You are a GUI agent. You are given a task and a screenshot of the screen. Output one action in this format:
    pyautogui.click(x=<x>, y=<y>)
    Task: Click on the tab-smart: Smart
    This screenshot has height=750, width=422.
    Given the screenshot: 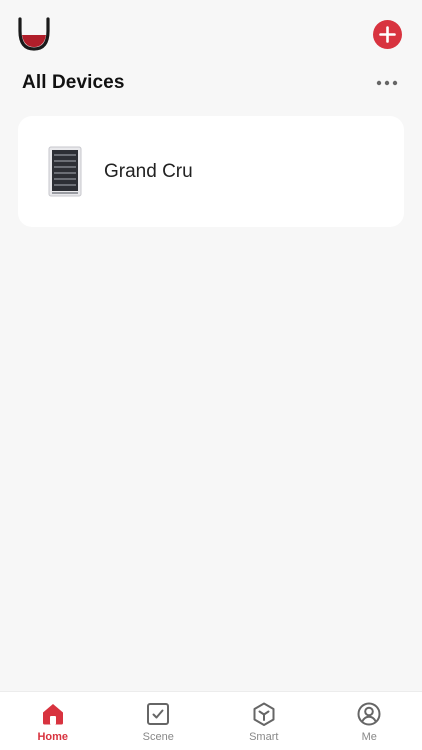 What is the action you would take?
    pyautogui.click(x=264, y=721)
    